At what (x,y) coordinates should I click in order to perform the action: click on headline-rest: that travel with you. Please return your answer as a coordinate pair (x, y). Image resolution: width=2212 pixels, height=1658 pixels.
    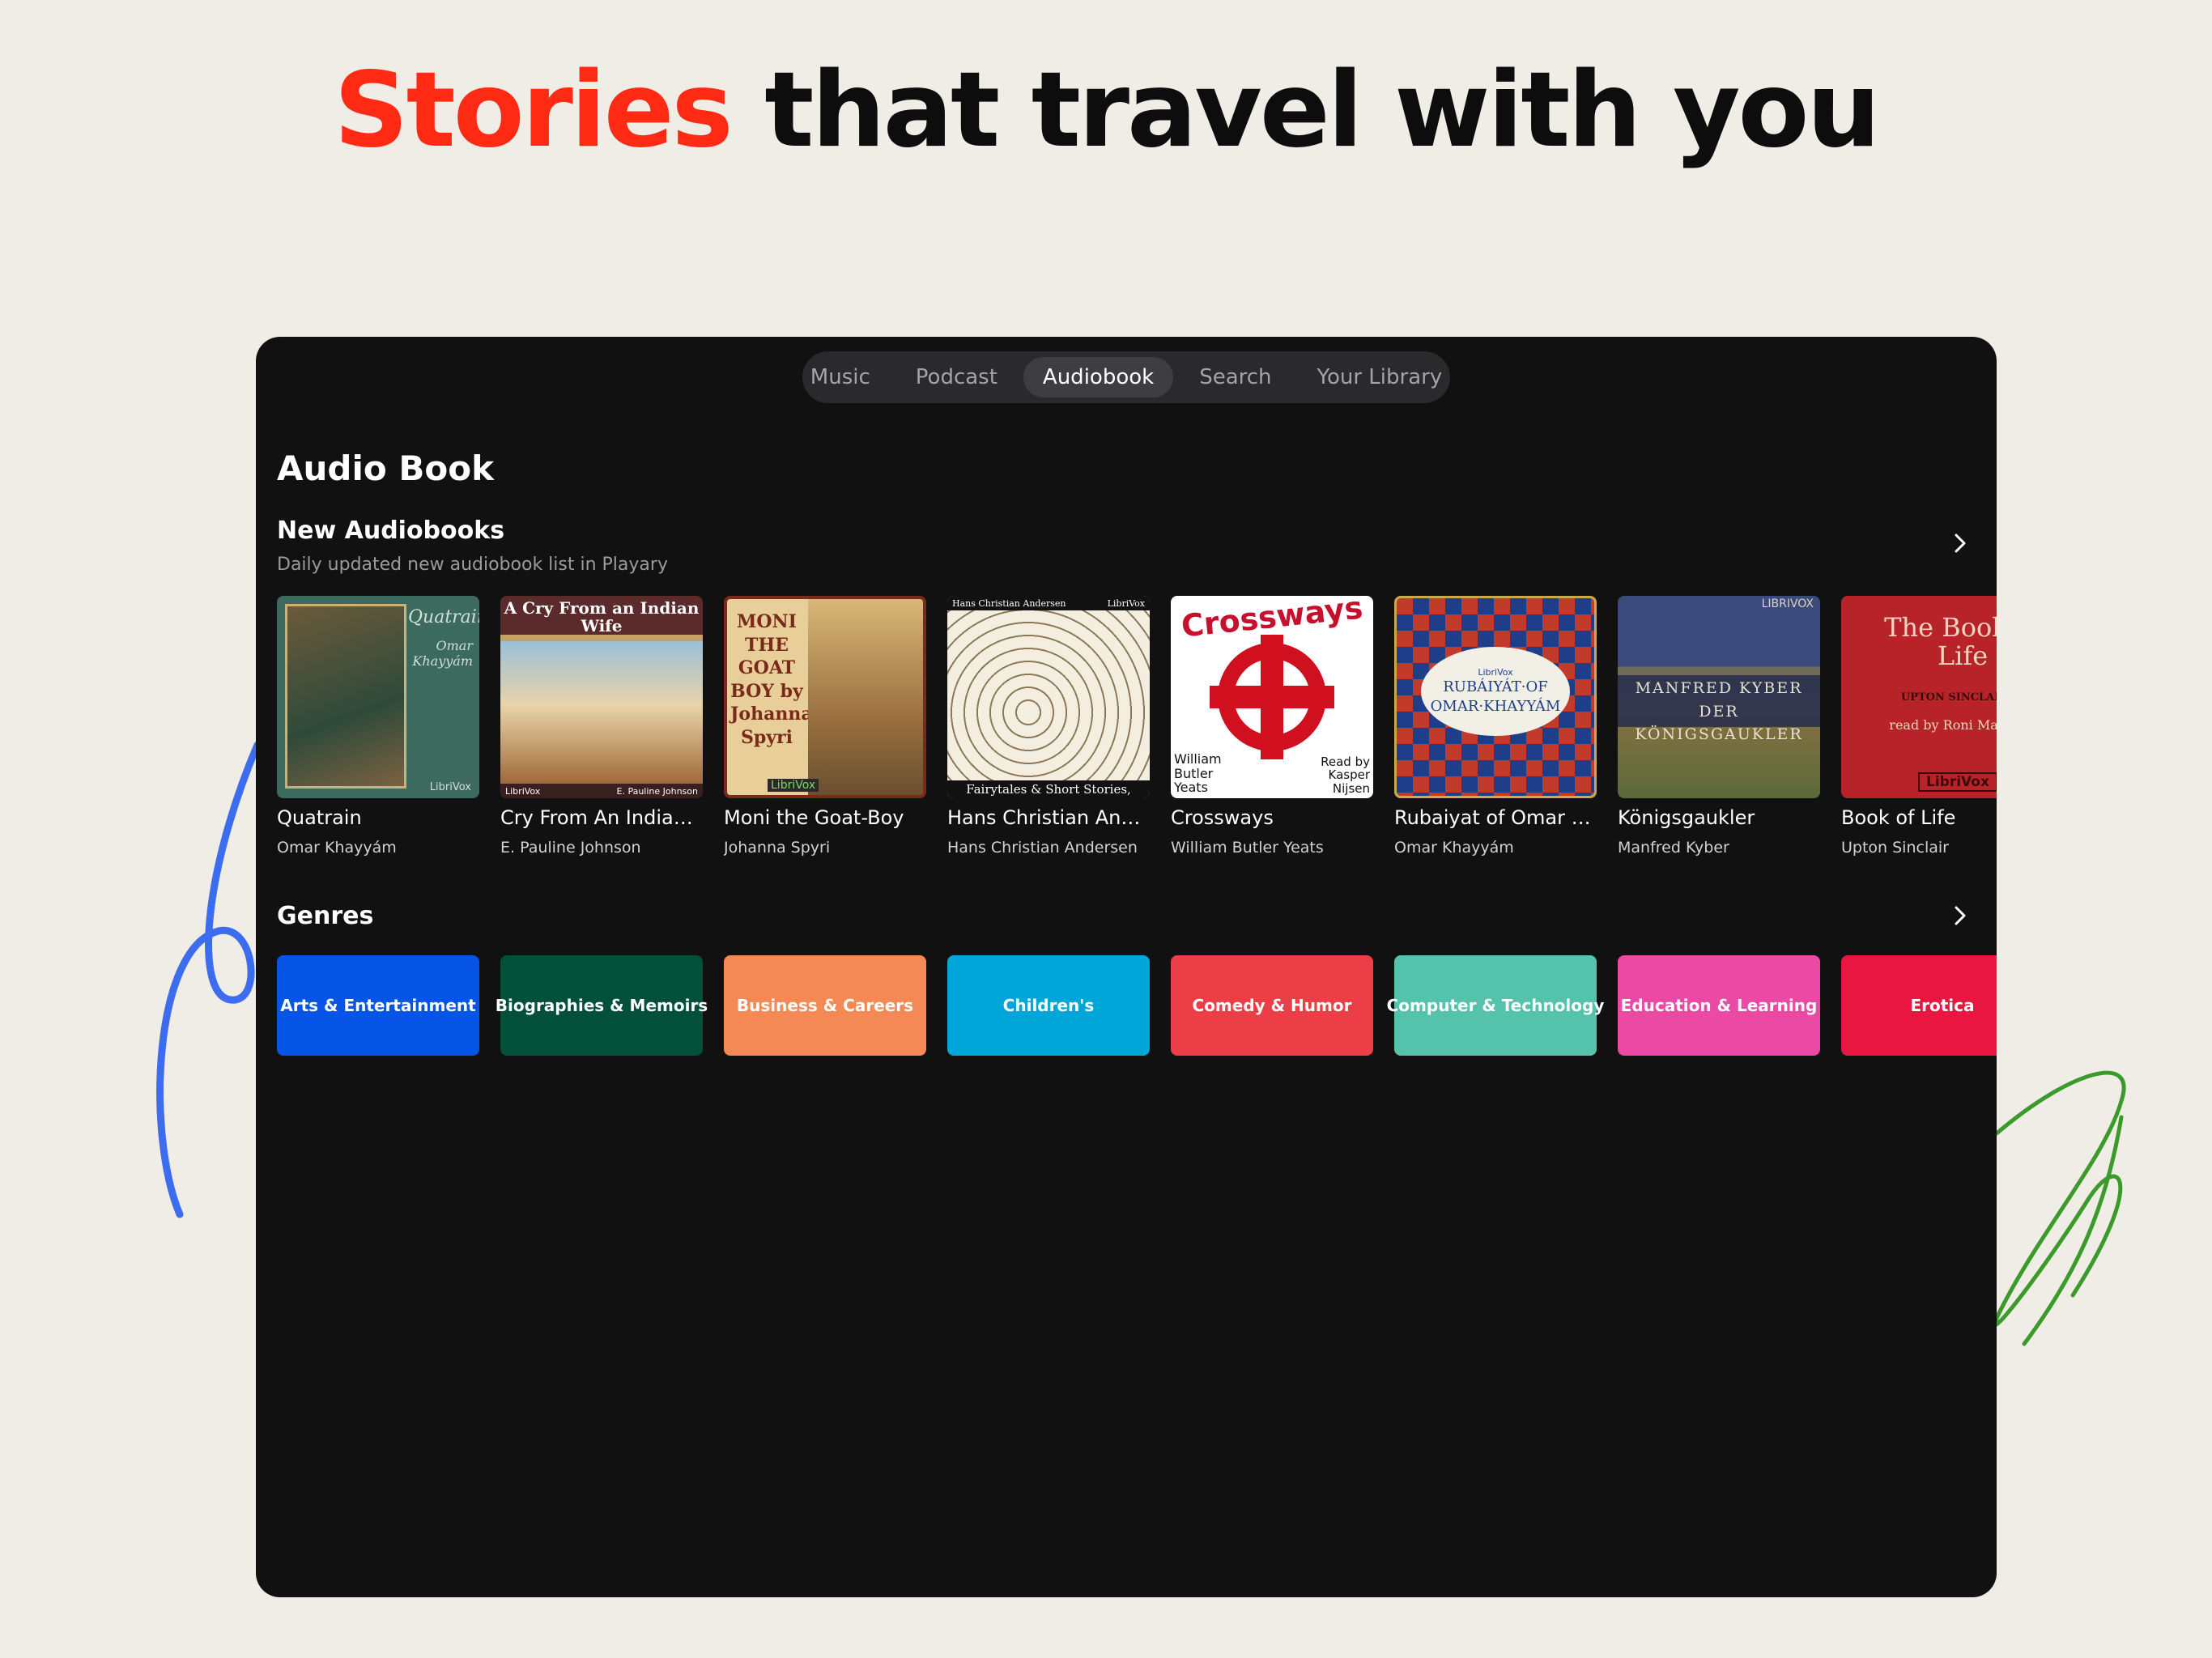
    Looking at the image, I should click on (1322, 110).